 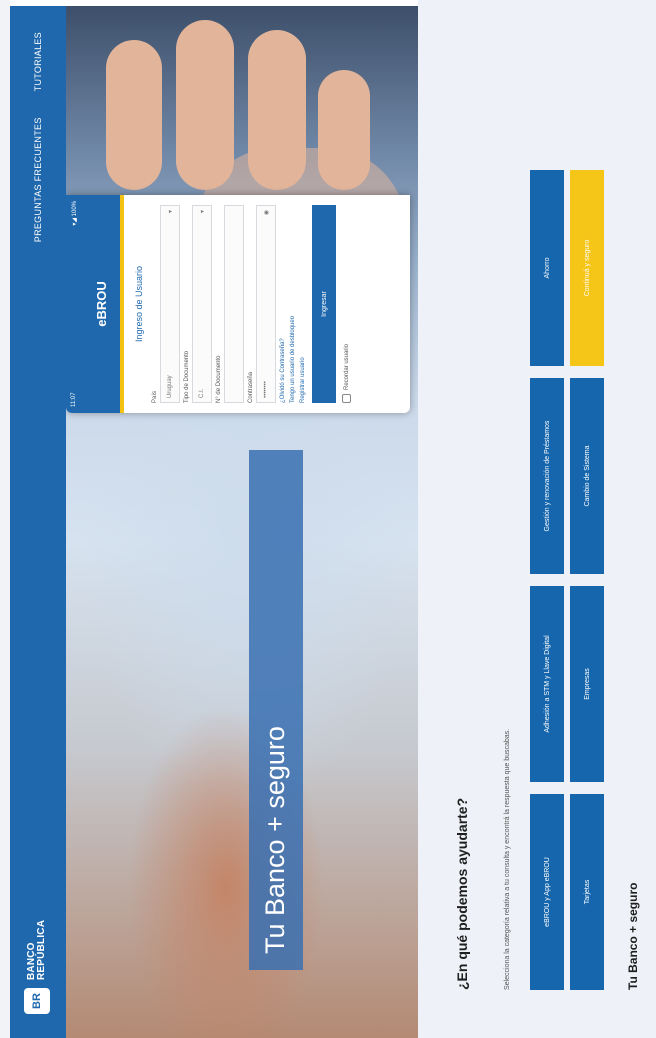 I want to click on top-nav: PREGUNTAS FRECUENTES TUTORIALES, so click(x=38, y=137).